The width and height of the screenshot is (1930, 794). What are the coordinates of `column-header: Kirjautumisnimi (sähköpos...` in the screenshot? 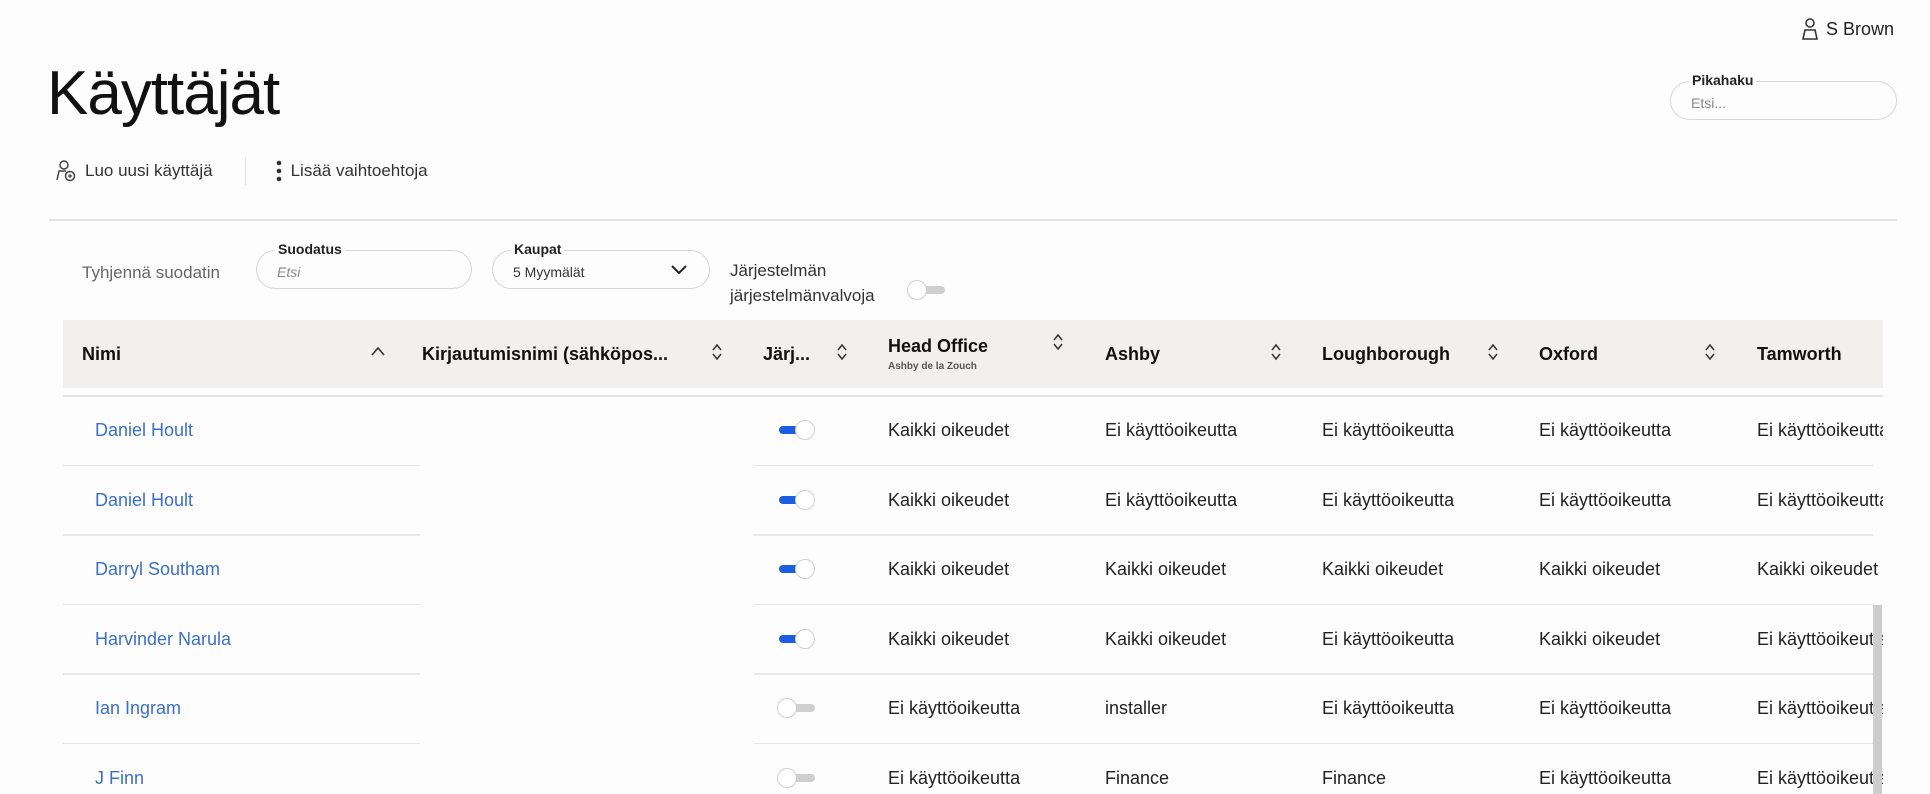 It's located at (545, 354).